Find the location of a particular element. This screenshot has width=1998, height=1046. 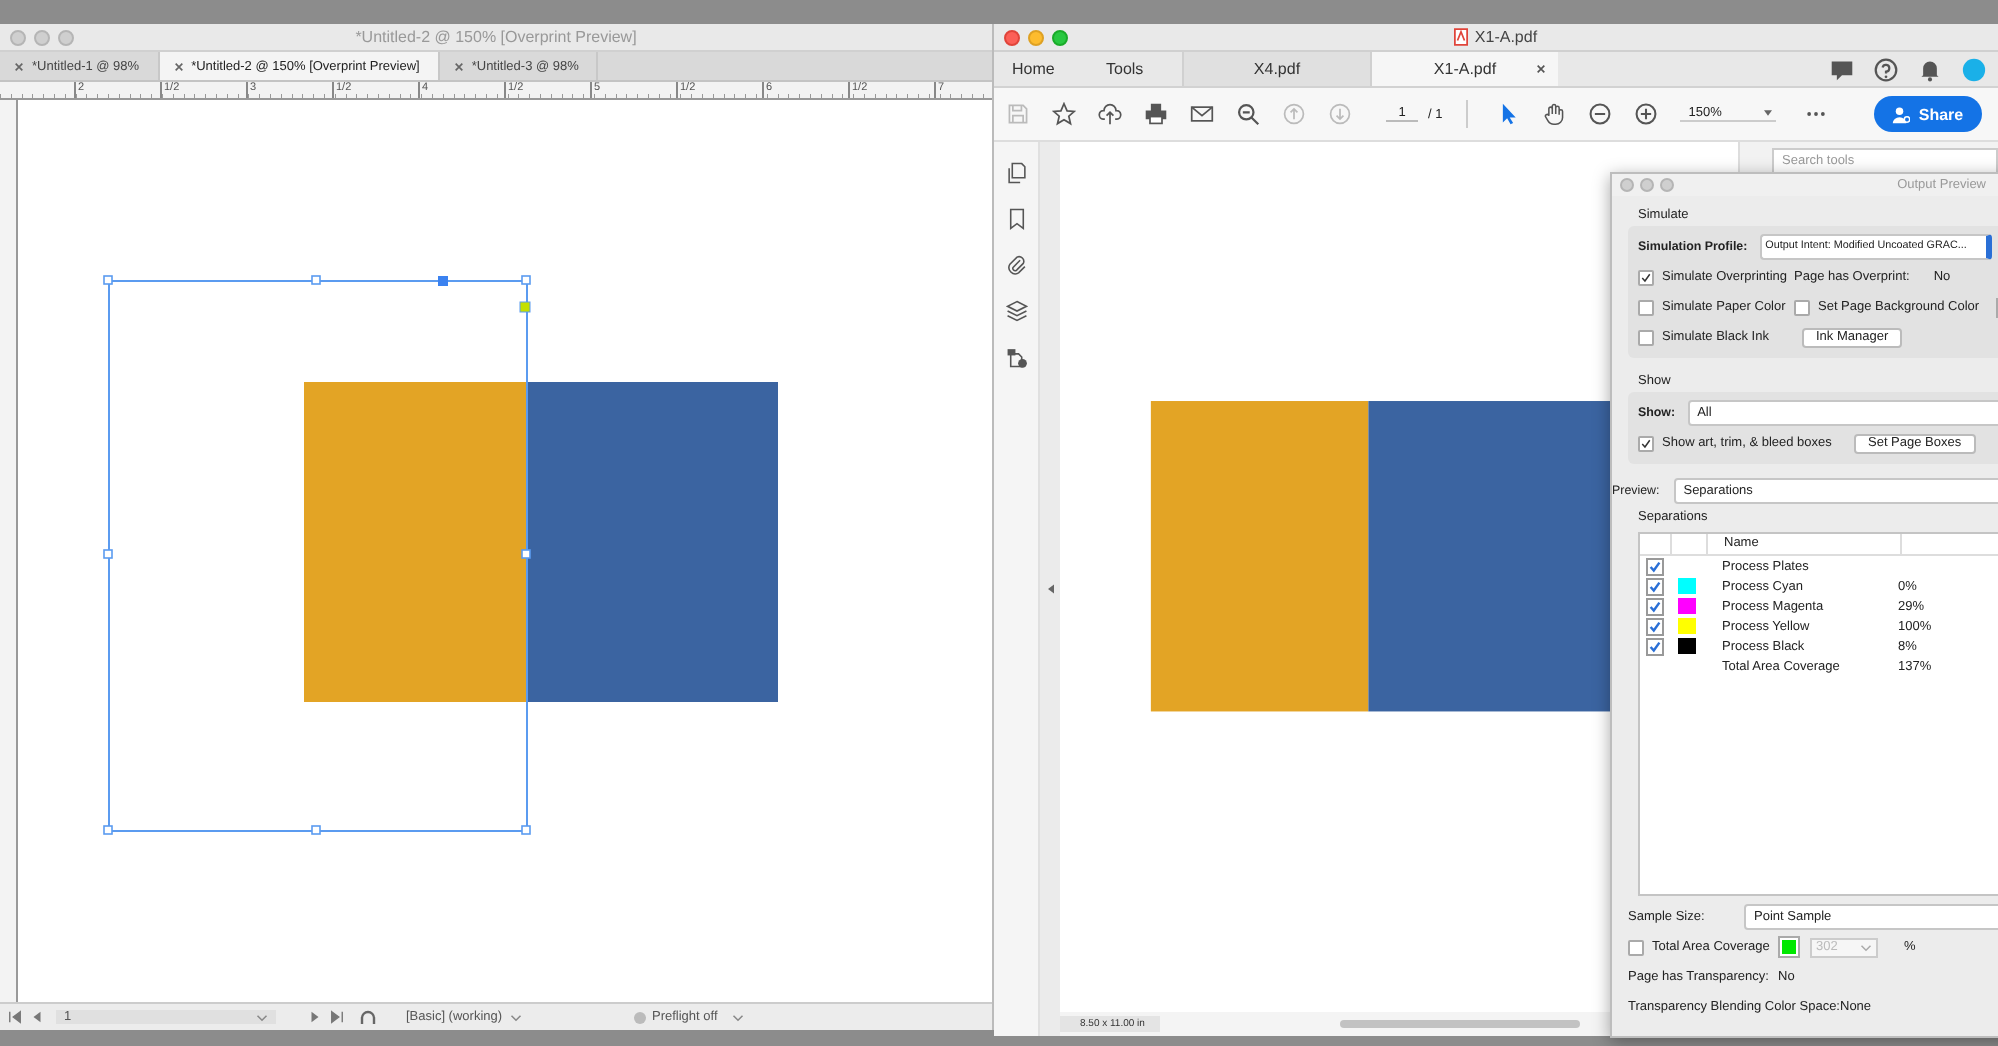

zoom-search-icon is located at coordinates (1248, 114).